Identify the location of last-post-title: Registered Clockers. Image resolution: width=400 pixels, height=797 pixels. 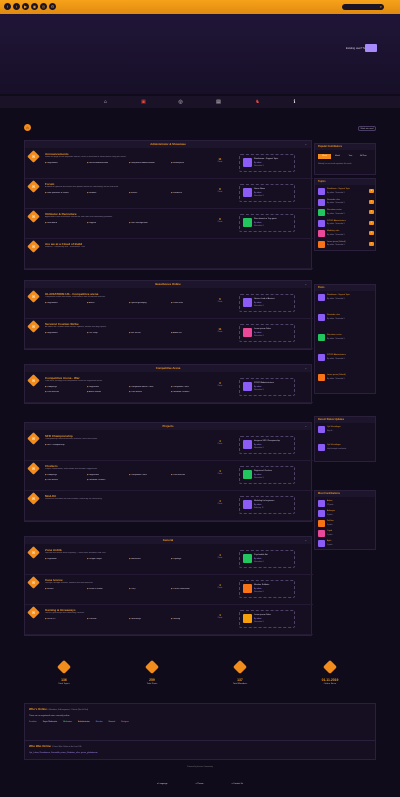
(263, 471).